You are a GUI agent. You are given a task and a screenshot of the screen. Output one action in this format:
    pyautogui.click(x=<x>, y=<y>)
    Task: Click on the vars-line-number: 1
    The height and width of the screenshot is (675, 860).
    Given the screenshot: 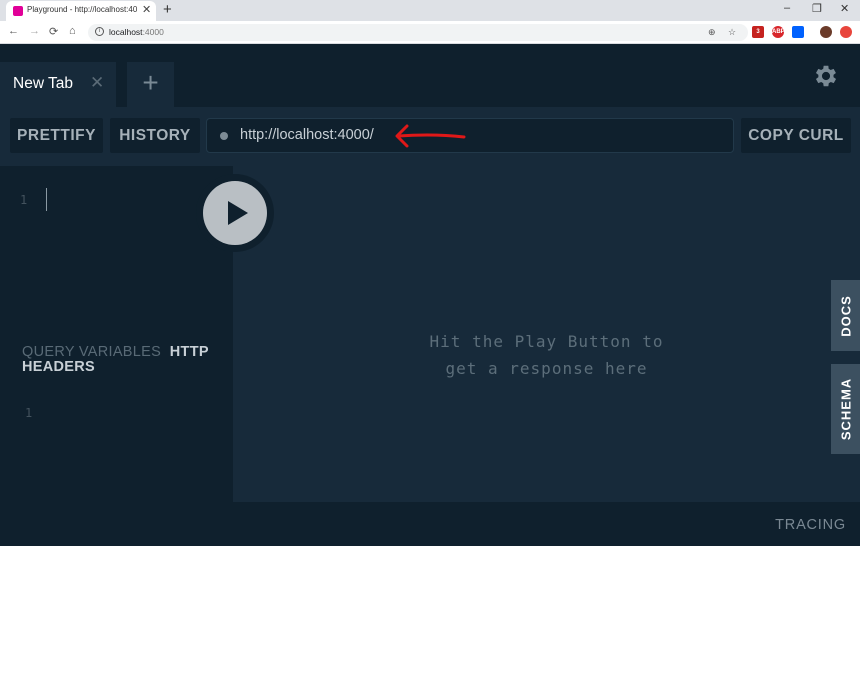 What is the action you would take?
    pyautogui.click(x=29, y=413)
    